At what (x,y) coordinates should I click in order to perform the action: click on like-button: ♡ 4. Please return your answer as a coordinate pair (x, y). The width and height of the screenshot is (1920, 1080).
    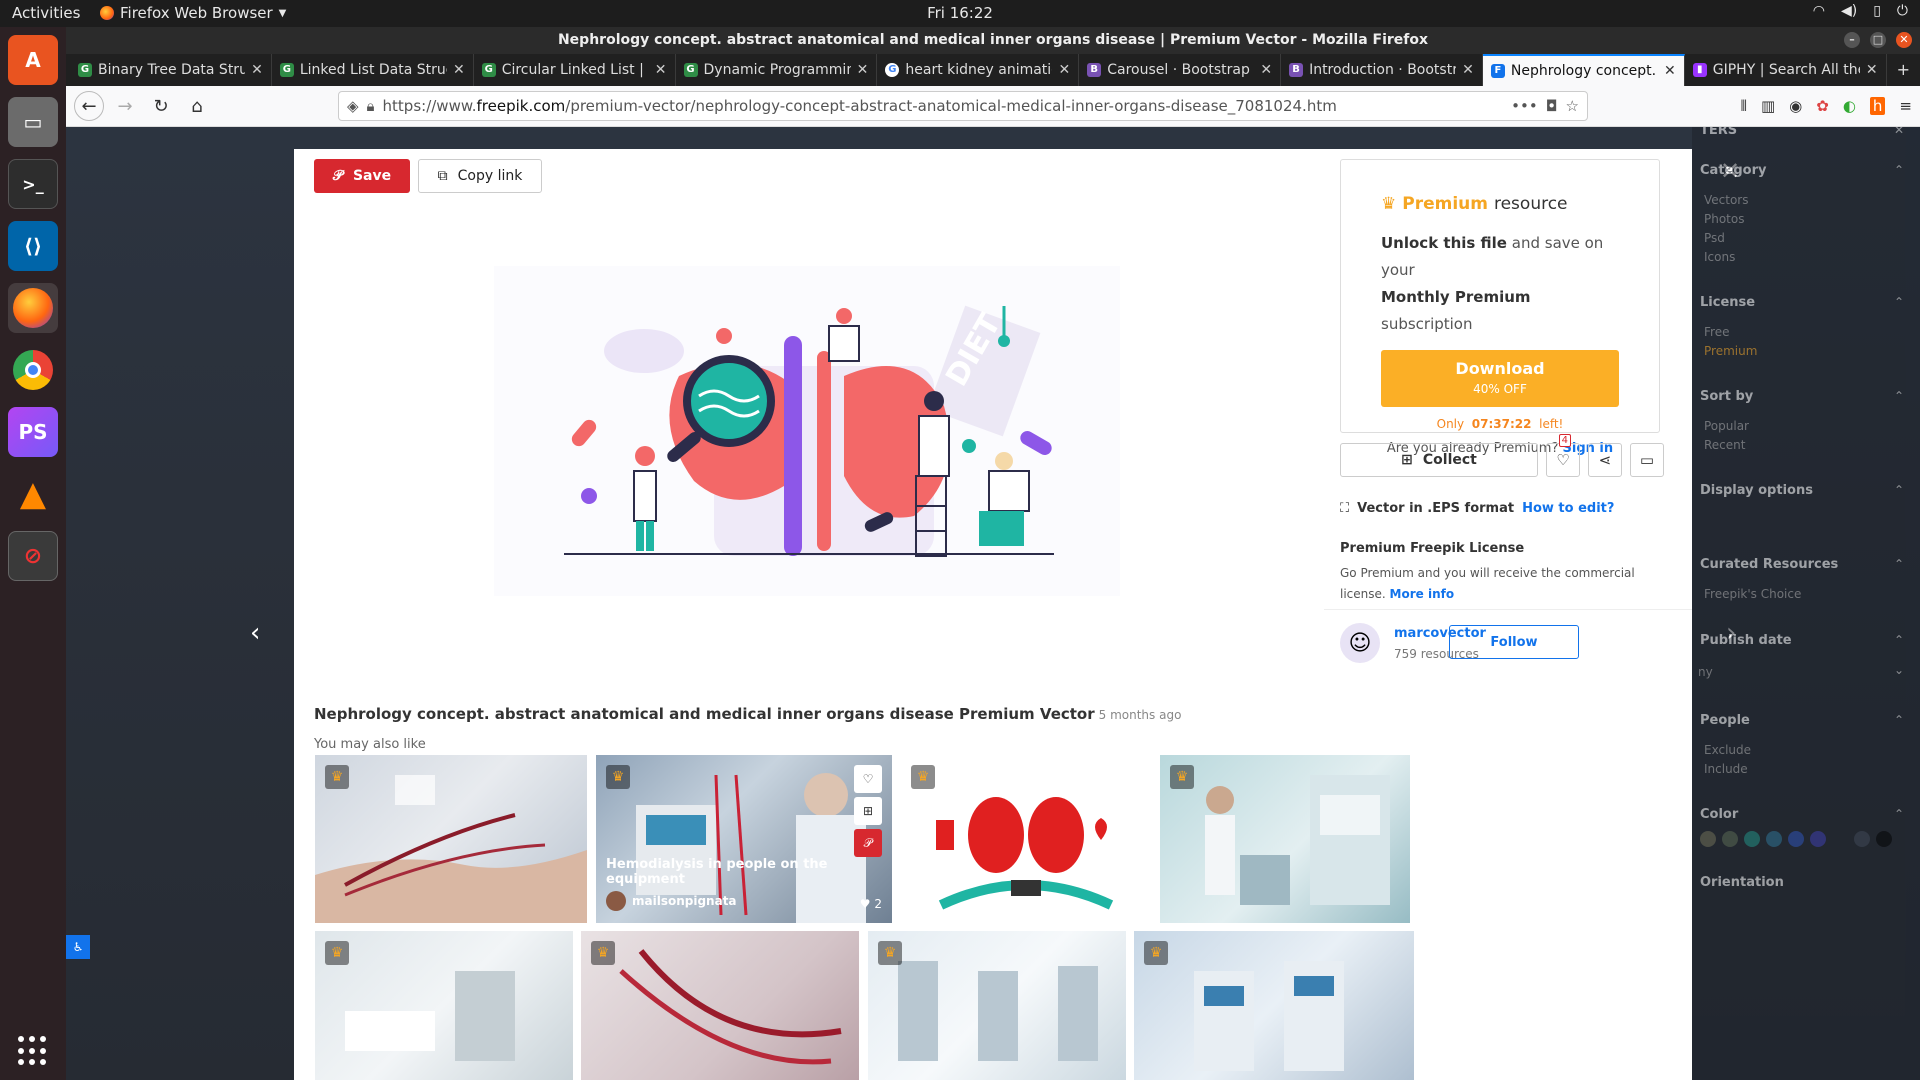
    Looking at the image, I should click on (1563, 455).